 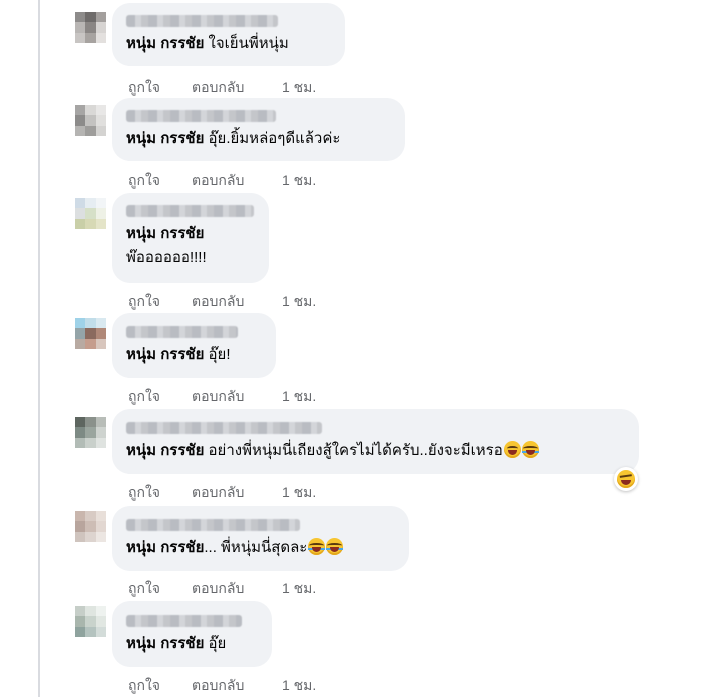 I want to click on comment-text: หนุ่ม กรรชัย... พี่หนุ่มนี่สุดละ, so click(x=260, y=548).